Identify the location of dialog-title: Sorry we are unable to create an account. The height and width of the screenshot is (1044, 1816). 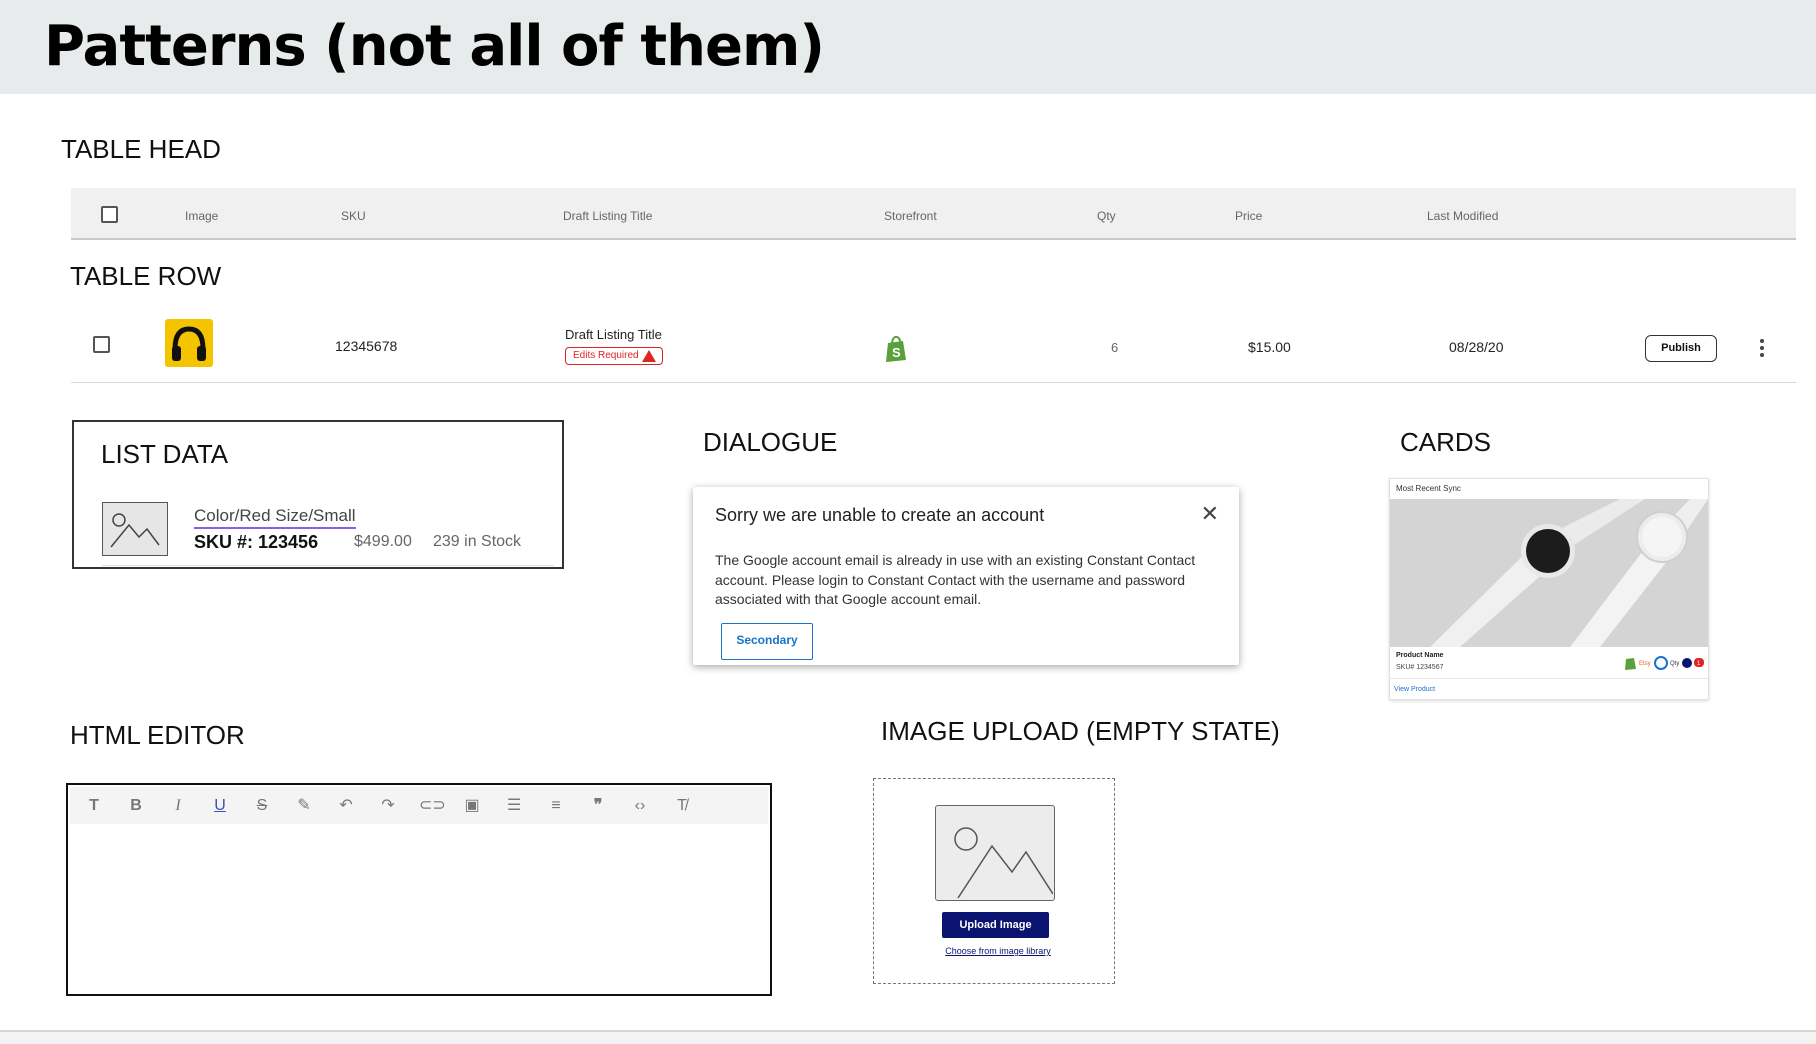
(880, 515).